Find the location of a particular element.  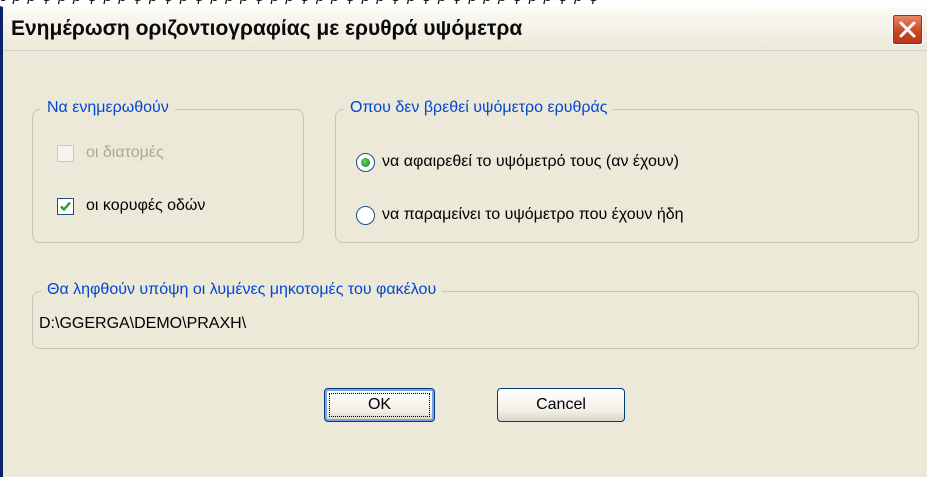

close-icon is located at coordinates (907, 29).